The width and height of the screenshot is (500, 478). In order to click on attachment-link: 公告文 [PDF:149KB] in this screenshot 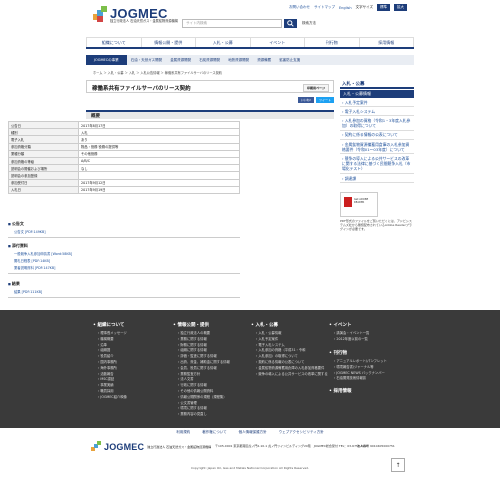, I will do `click(127, 231)`.